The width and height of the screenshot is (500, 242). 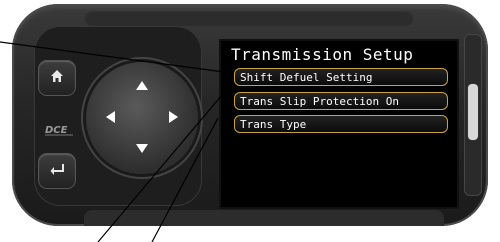 I want to click on home-button, so click(x=57, y=78).